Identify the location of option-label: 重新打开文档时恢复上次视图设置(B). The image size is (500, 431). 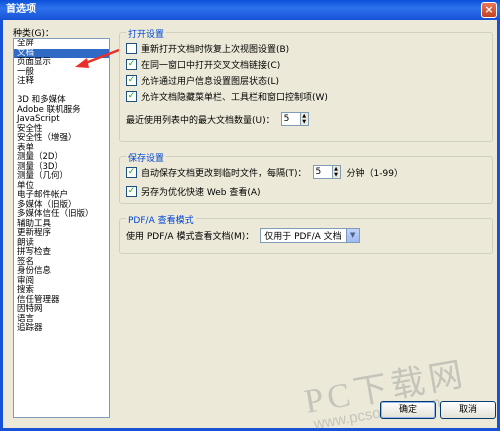
(215, 50).